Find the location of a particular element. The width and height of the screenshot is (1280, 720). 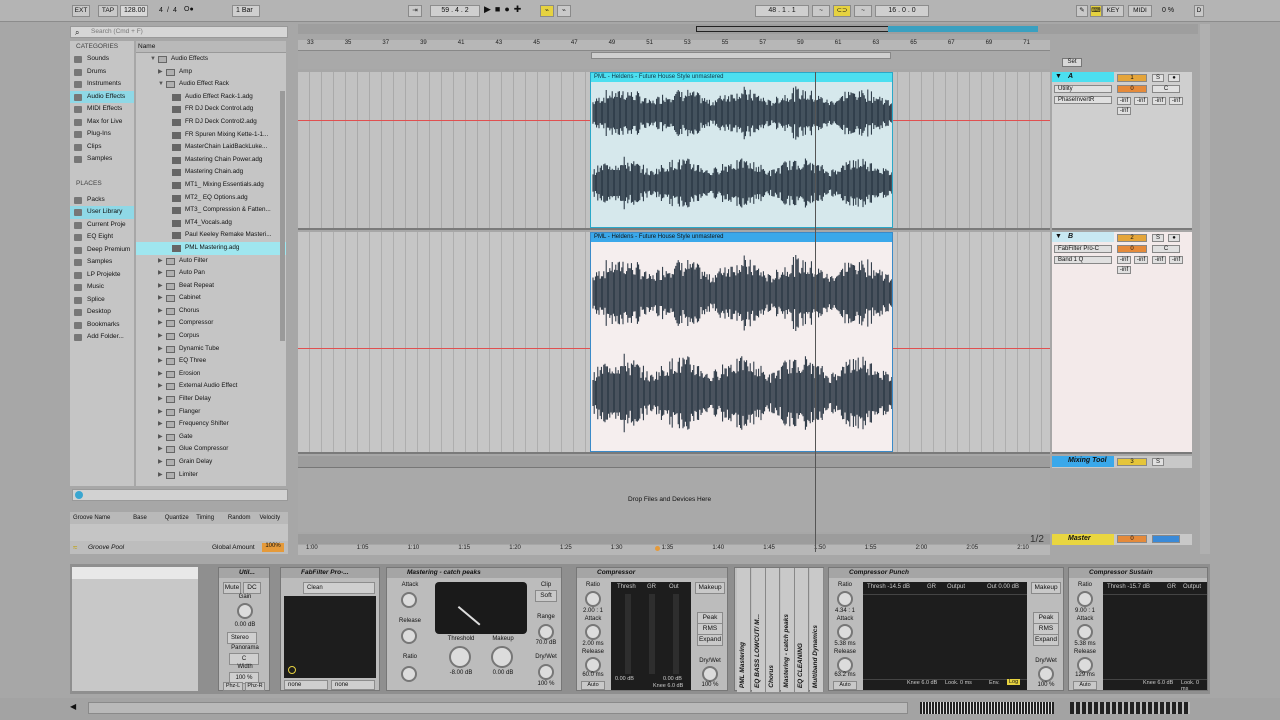

compressor-title: Compressor is located at coordinates (652, 573).